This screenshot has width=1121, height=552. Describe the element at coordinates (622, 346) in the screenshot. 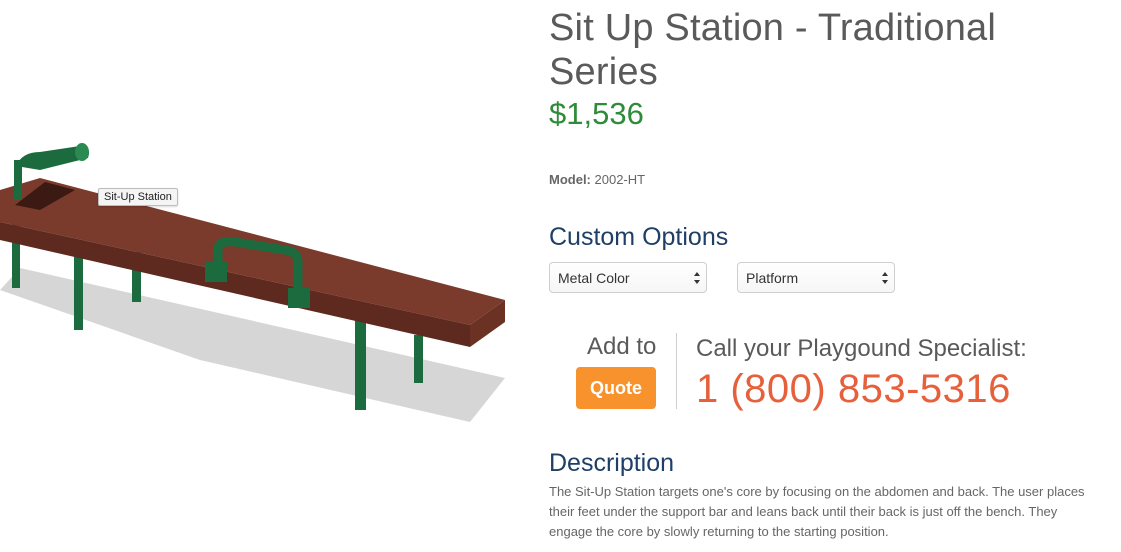

I see `add-to-label: Add to` at that location.